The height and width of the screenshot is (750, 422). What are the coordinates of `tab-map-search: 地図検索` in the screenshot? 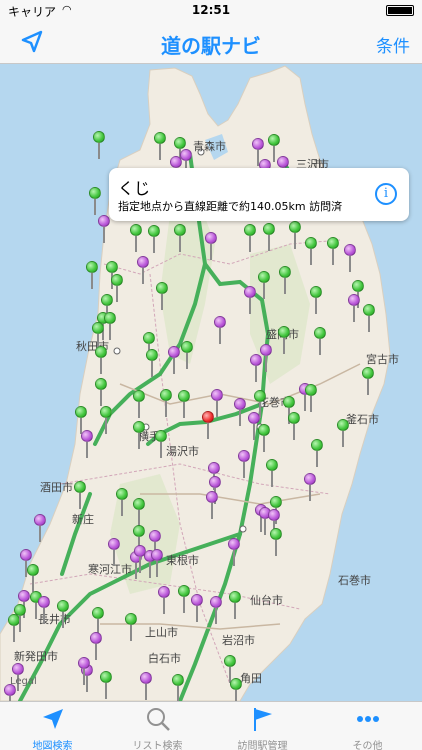 It's located at (52, 726).